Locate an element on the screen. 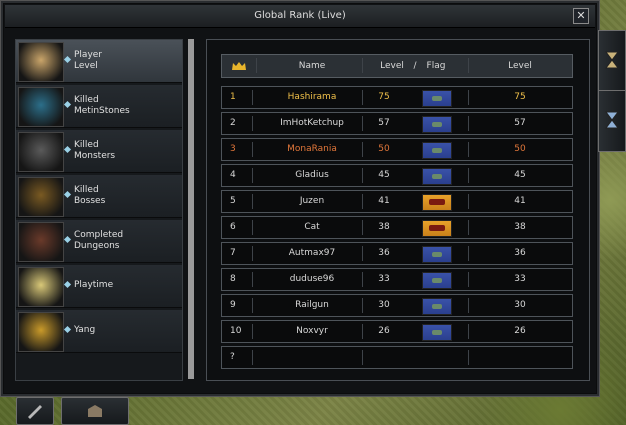 The image size is (626, 425). player-name: ImHotKetchup is located at coordinates (312, 123).